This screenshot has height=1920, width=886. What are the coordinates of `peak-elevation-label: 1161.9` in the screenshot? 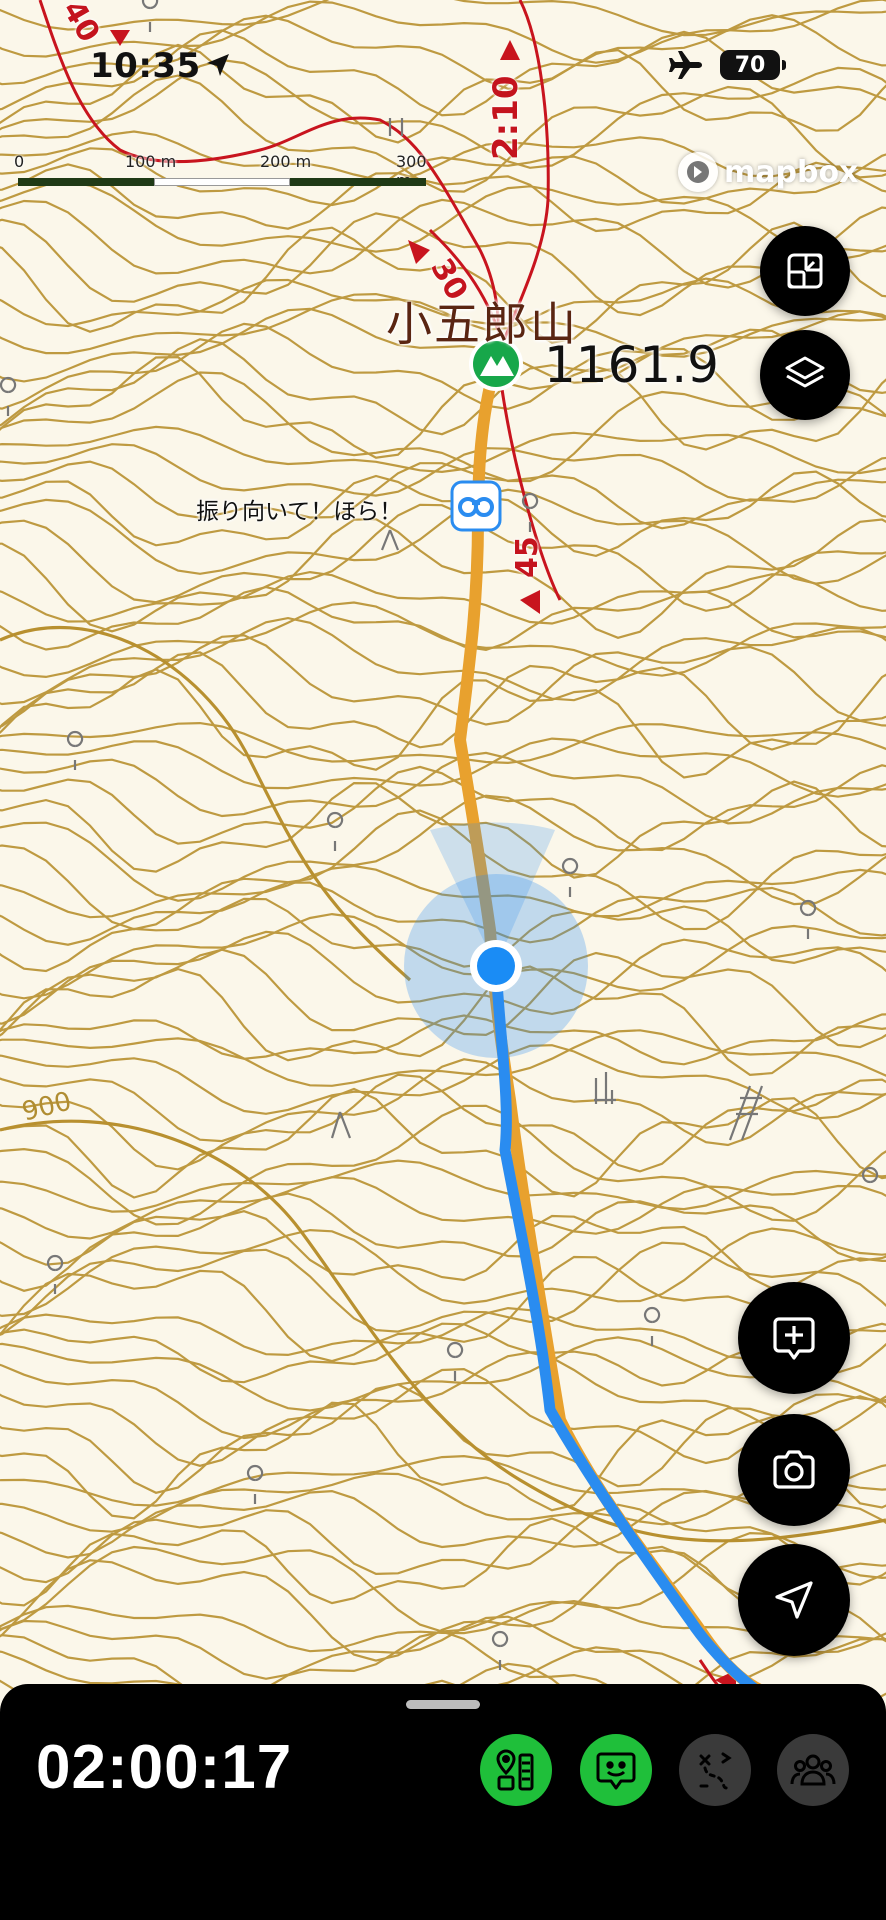 It's located at (631, 365).